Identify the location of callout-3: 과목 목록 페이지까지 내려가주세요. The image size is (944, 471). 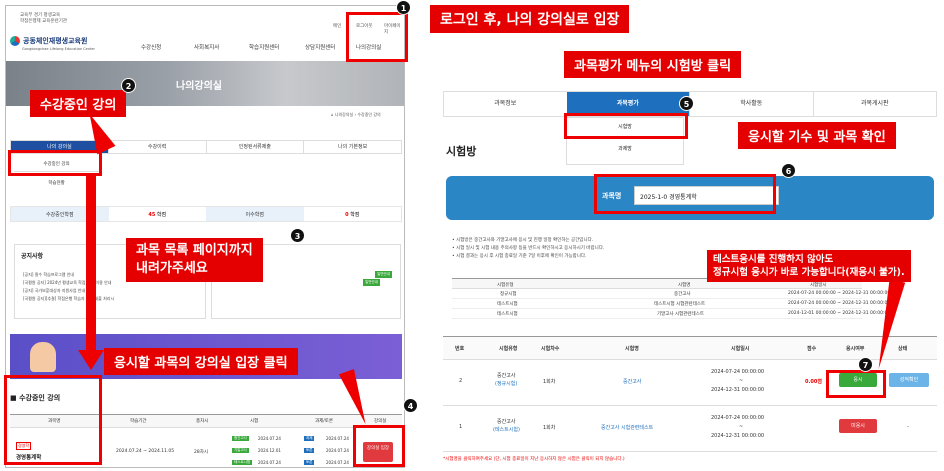
(194, 260).